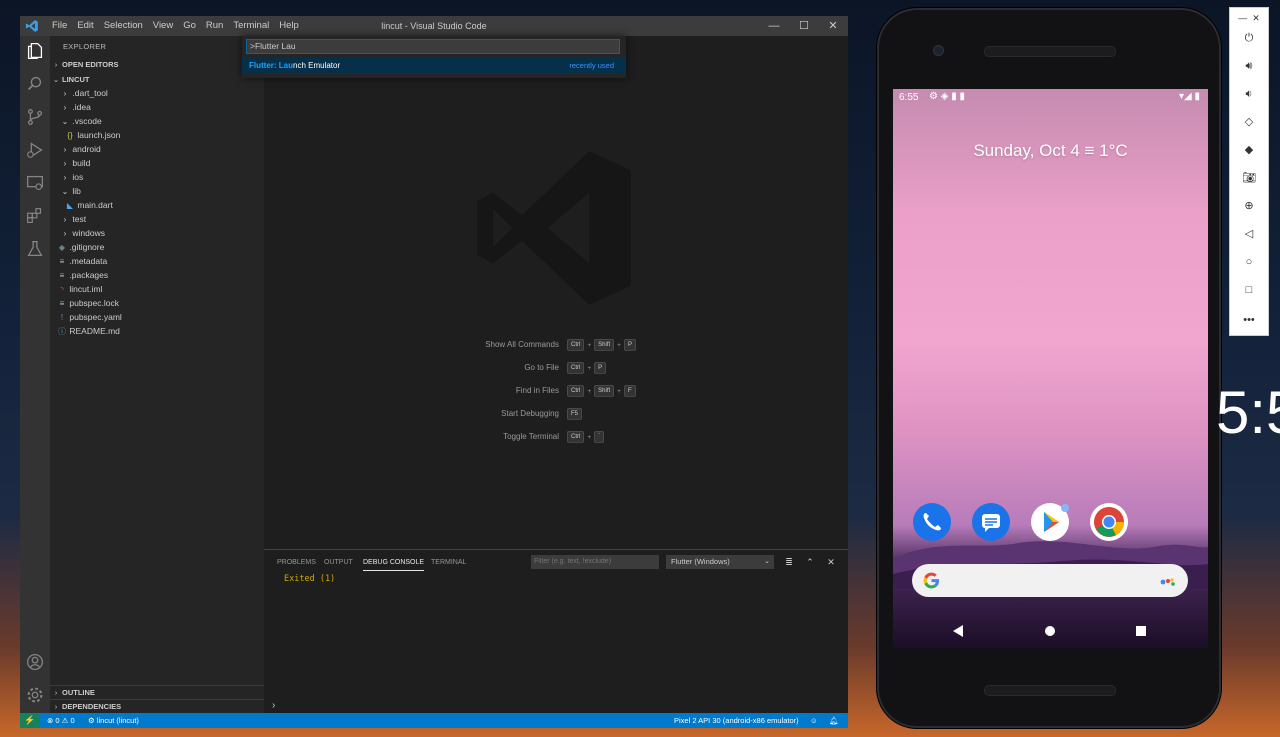 The width and height of the screenshot is (1280, 737). What do you see at coordinates (433, 46) in the screenshot?
I see `command-palette-input` at bounding box center [433, 46].